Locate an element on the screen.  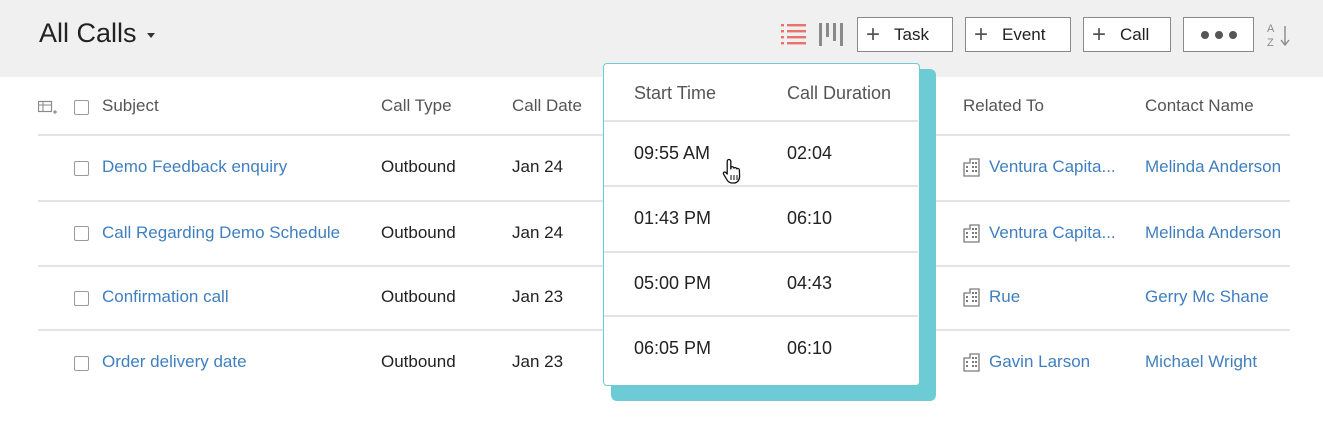
start-time-cell: 05:00 PM is located at coordinates (673, 283).